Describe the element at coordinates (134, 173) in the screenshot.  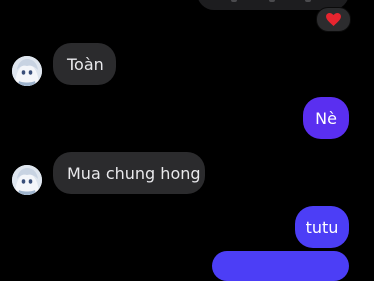
I see `message-text: Mua chung hong` at that location.